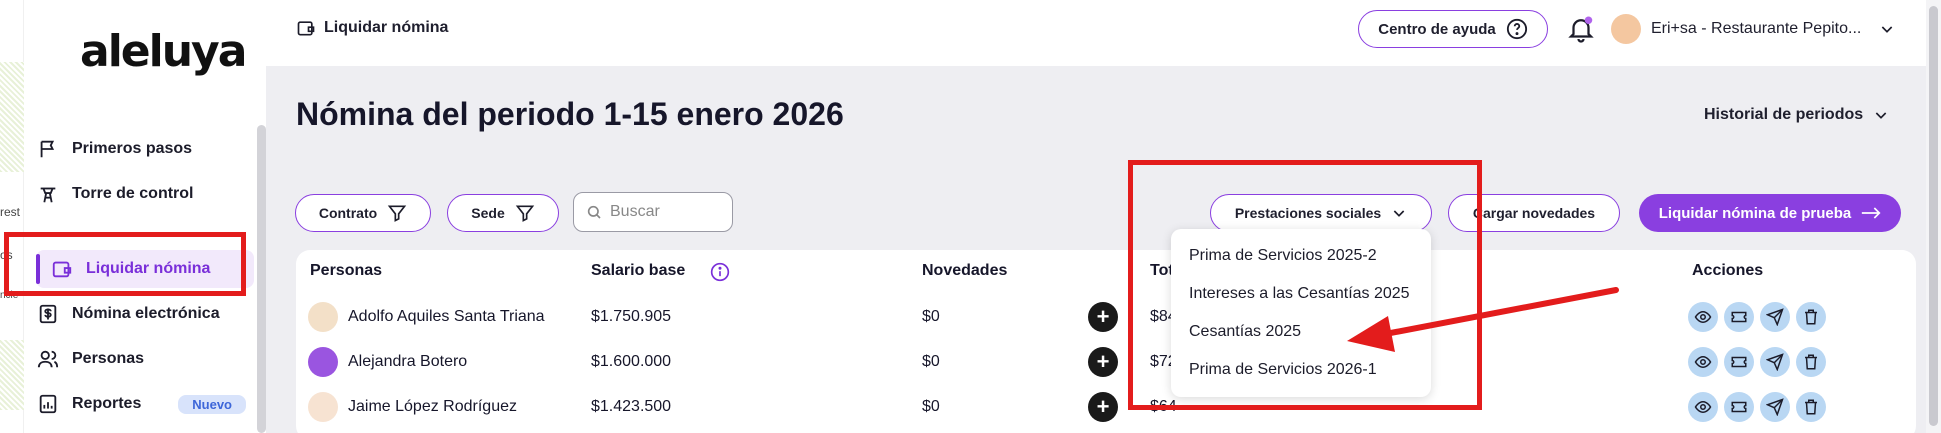 The image size is (1941, 433). What do you see at coordinates (1483, 319) in the screenshot?
I see `annotation-arrow` at bounding box center [1483, 319].